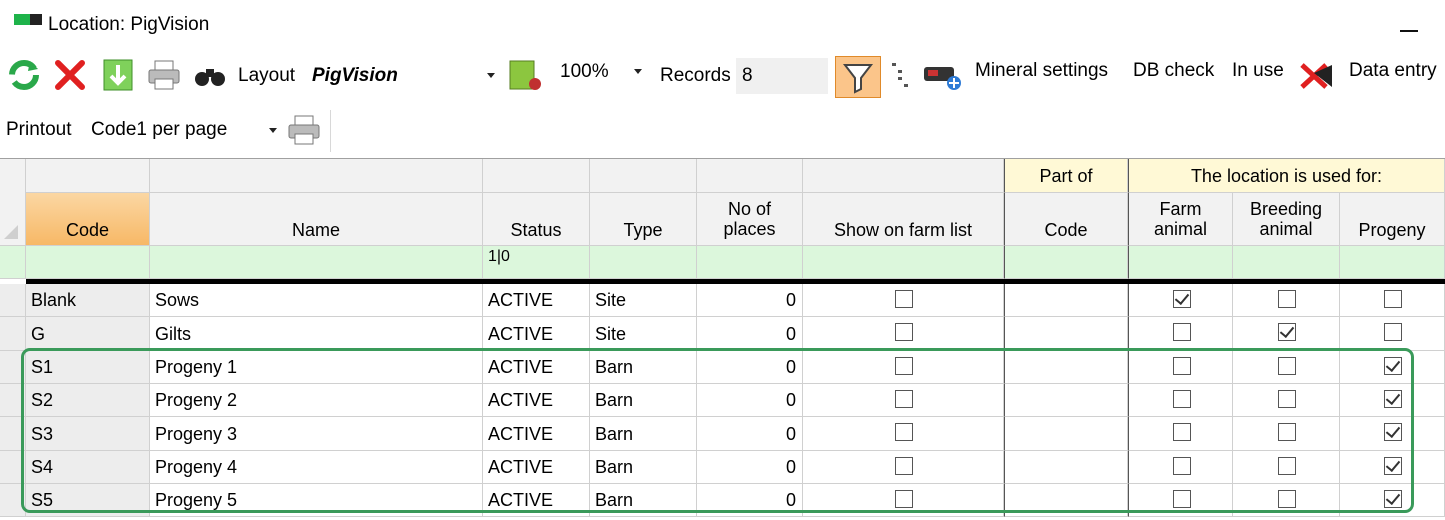  What do you see at coordinates (643, 262) in the screenshot?
I see `filter-type` at bounding box center [643, 262].